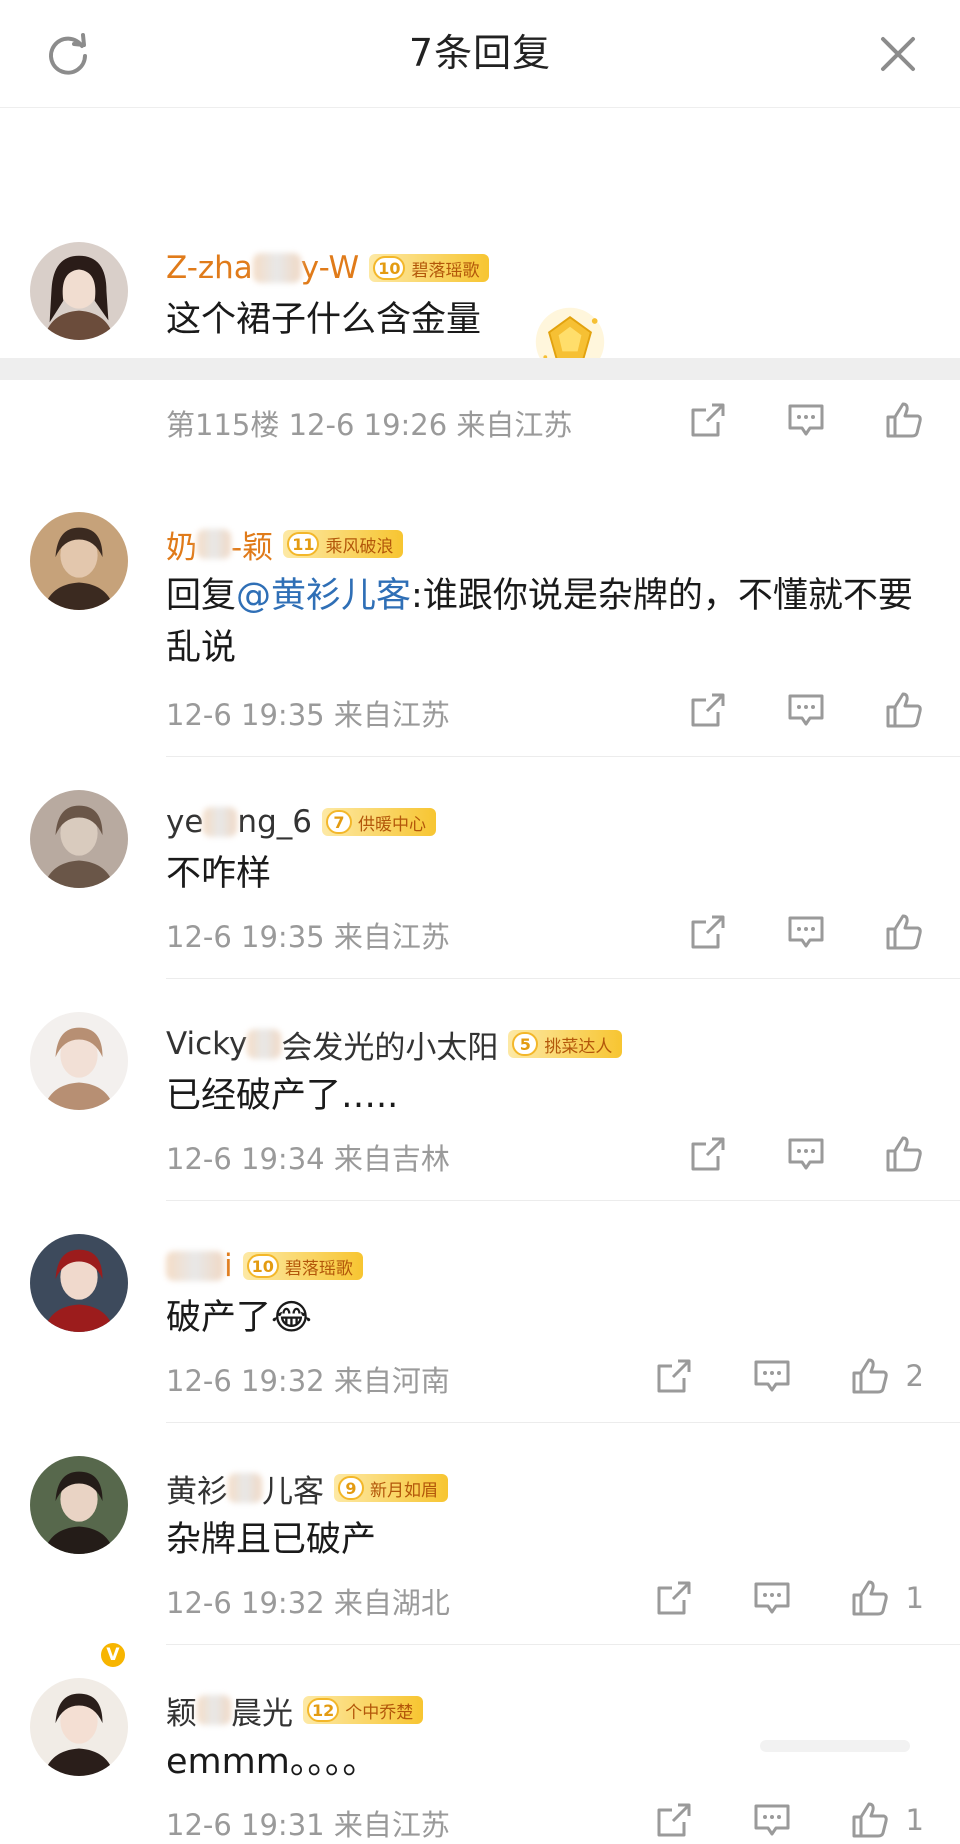 The width and height of the screenshot is (960, 1844). I want to click on close-icon, so click(898, 54).